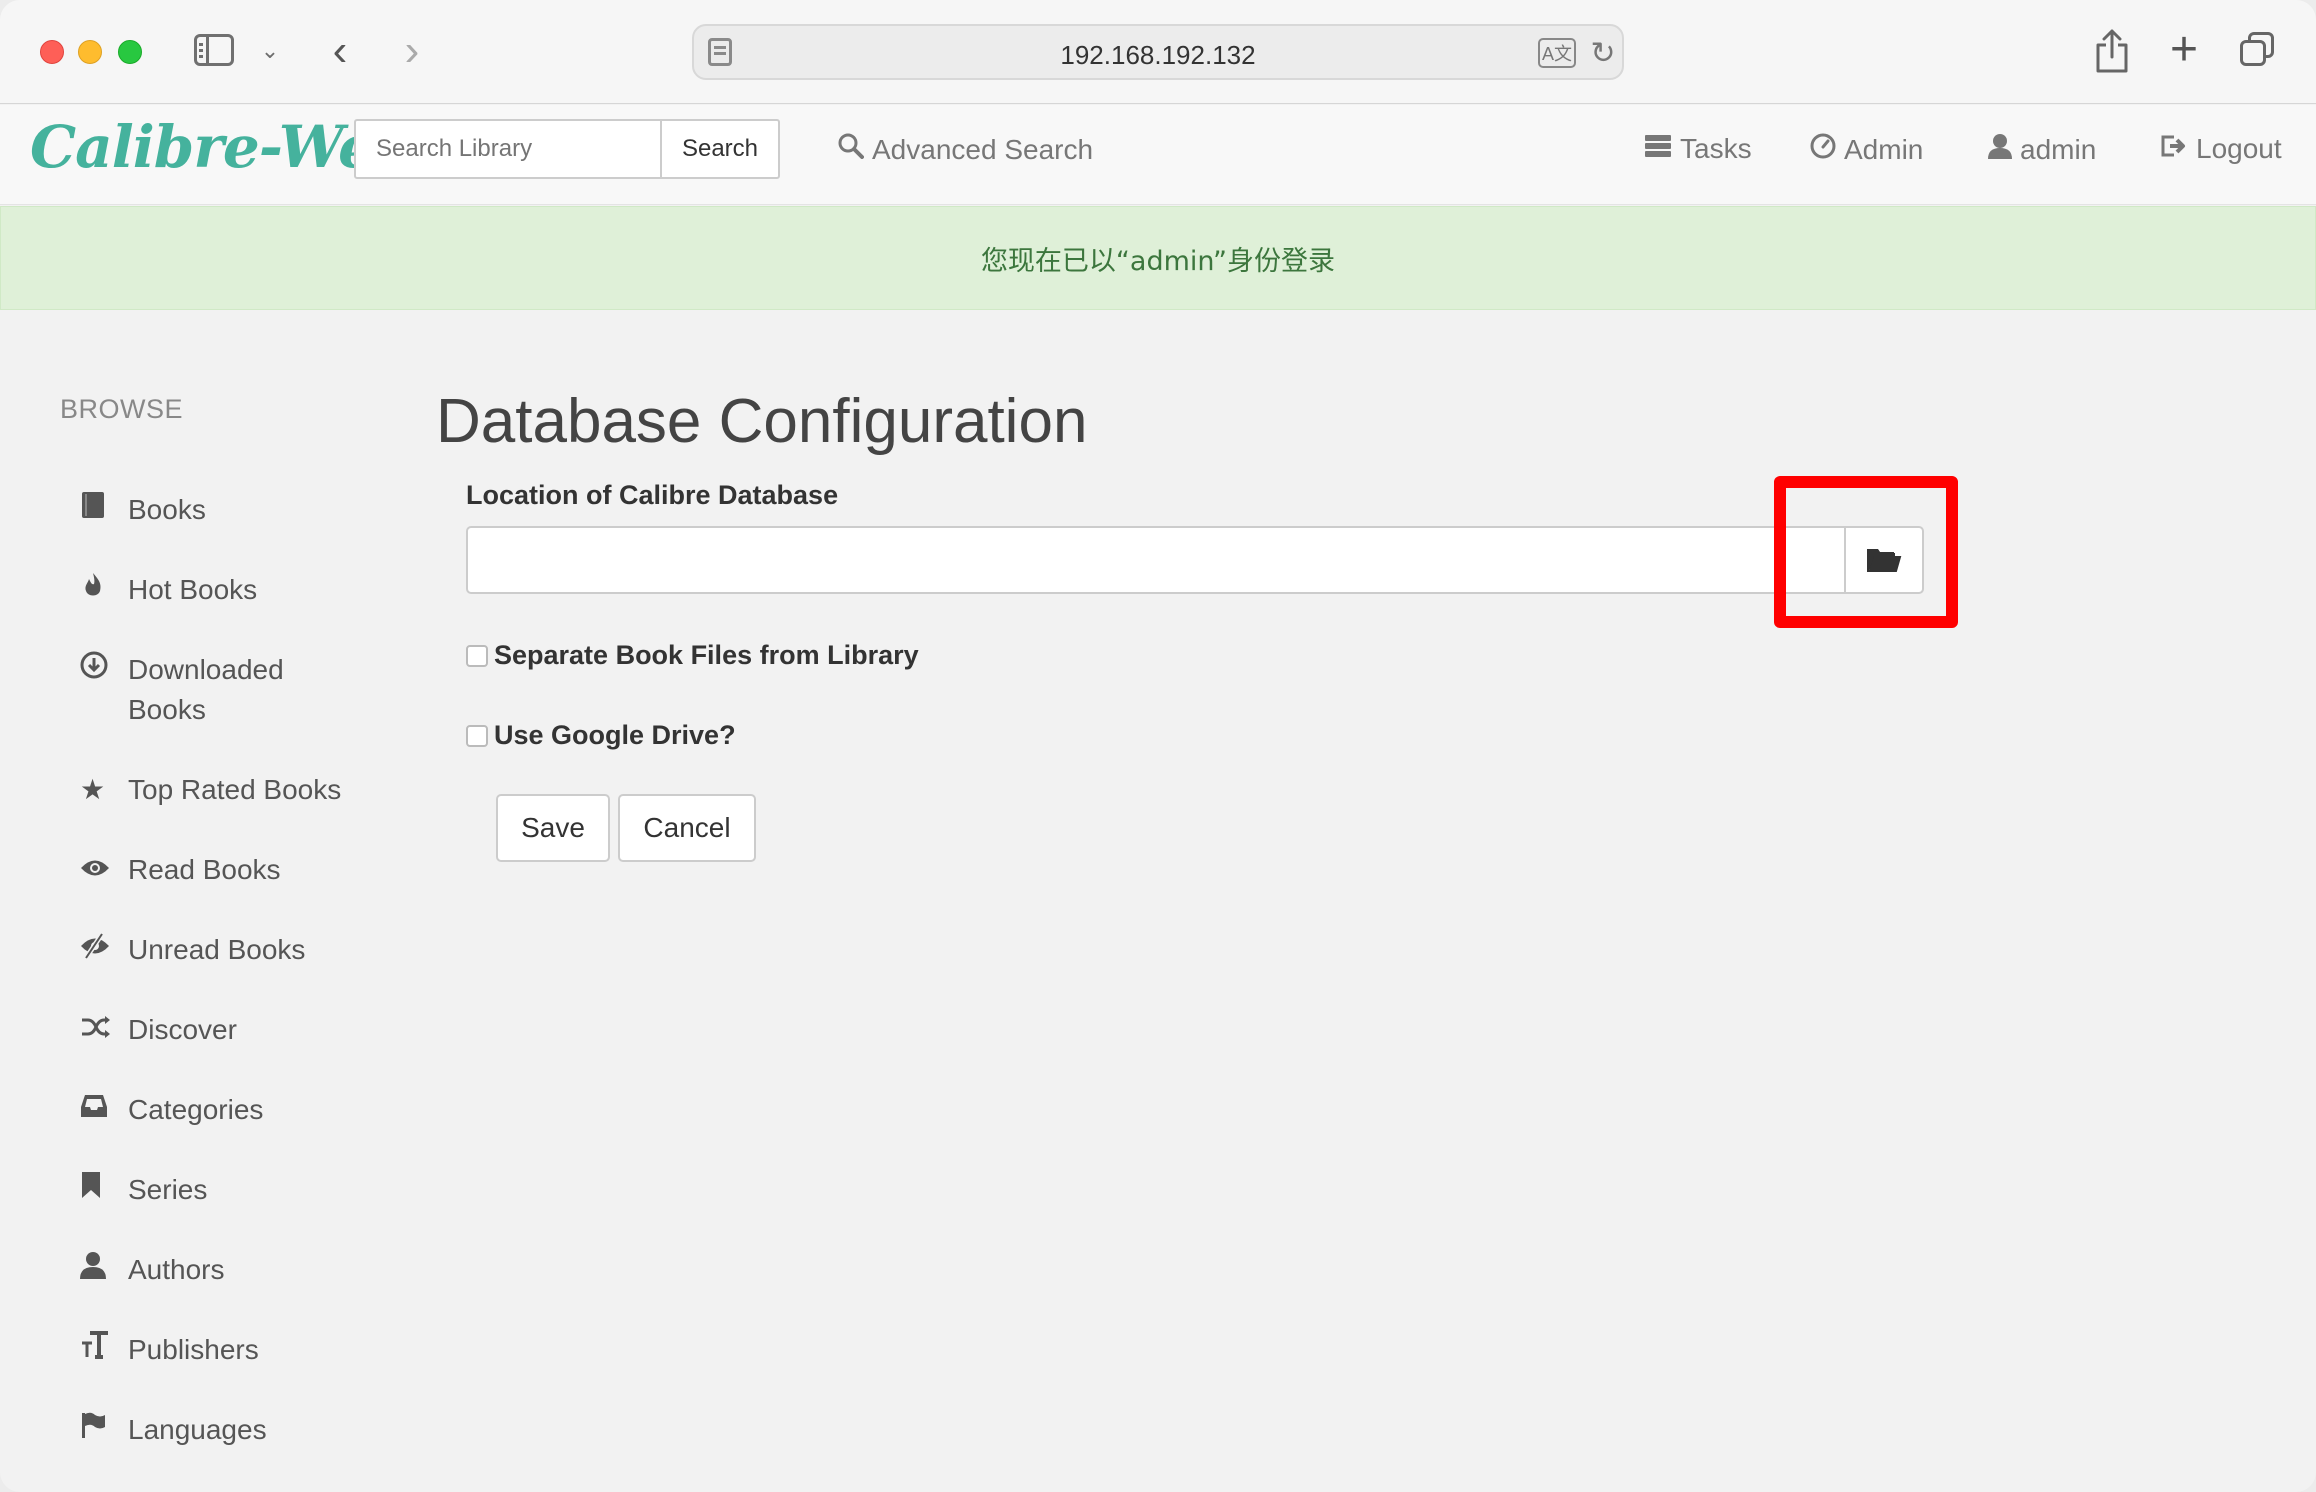  I want to click on advanced-search-label: Advanced Search, so click(983, 149).